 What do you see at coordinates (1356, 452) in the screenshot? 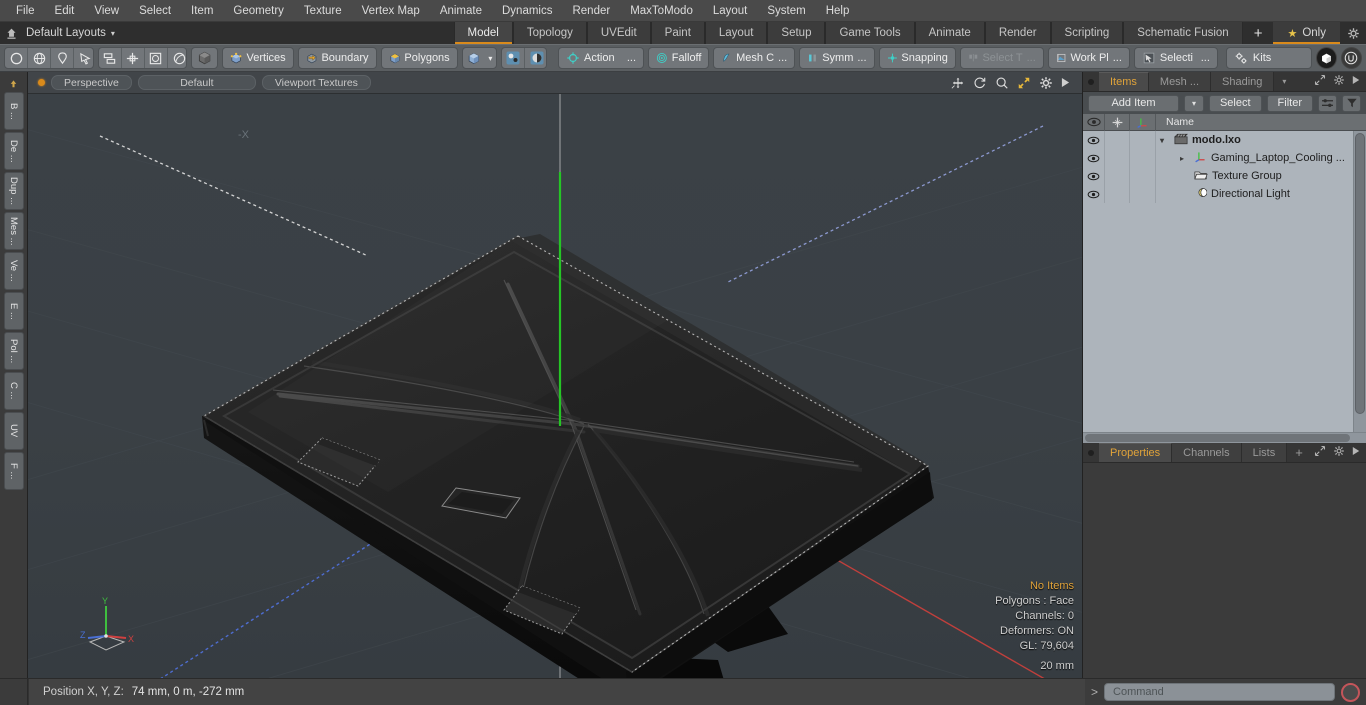
I see `properties-play-icon` at bounding box center [1356, 452].